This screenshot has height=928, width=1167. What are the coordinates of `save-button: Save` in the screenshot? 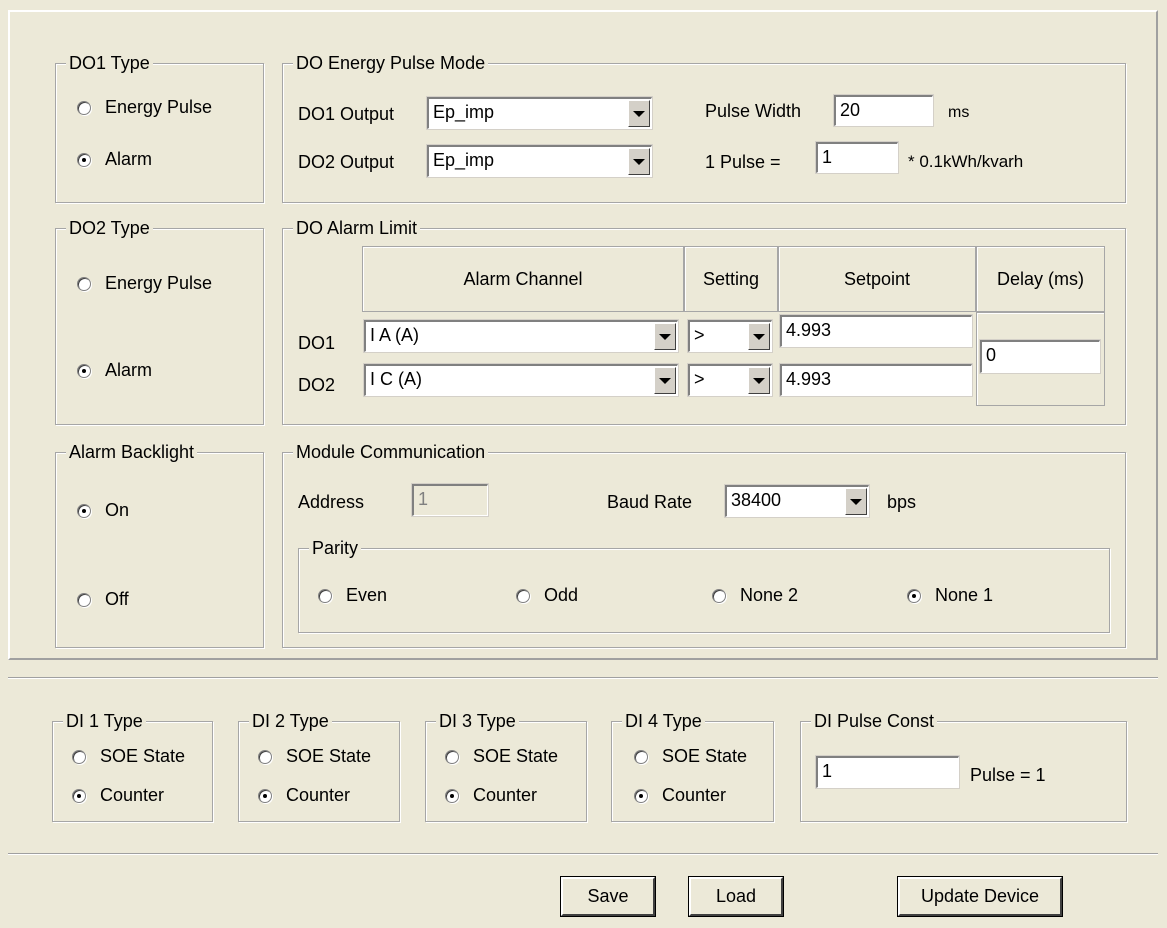 It's located at (608, 896).